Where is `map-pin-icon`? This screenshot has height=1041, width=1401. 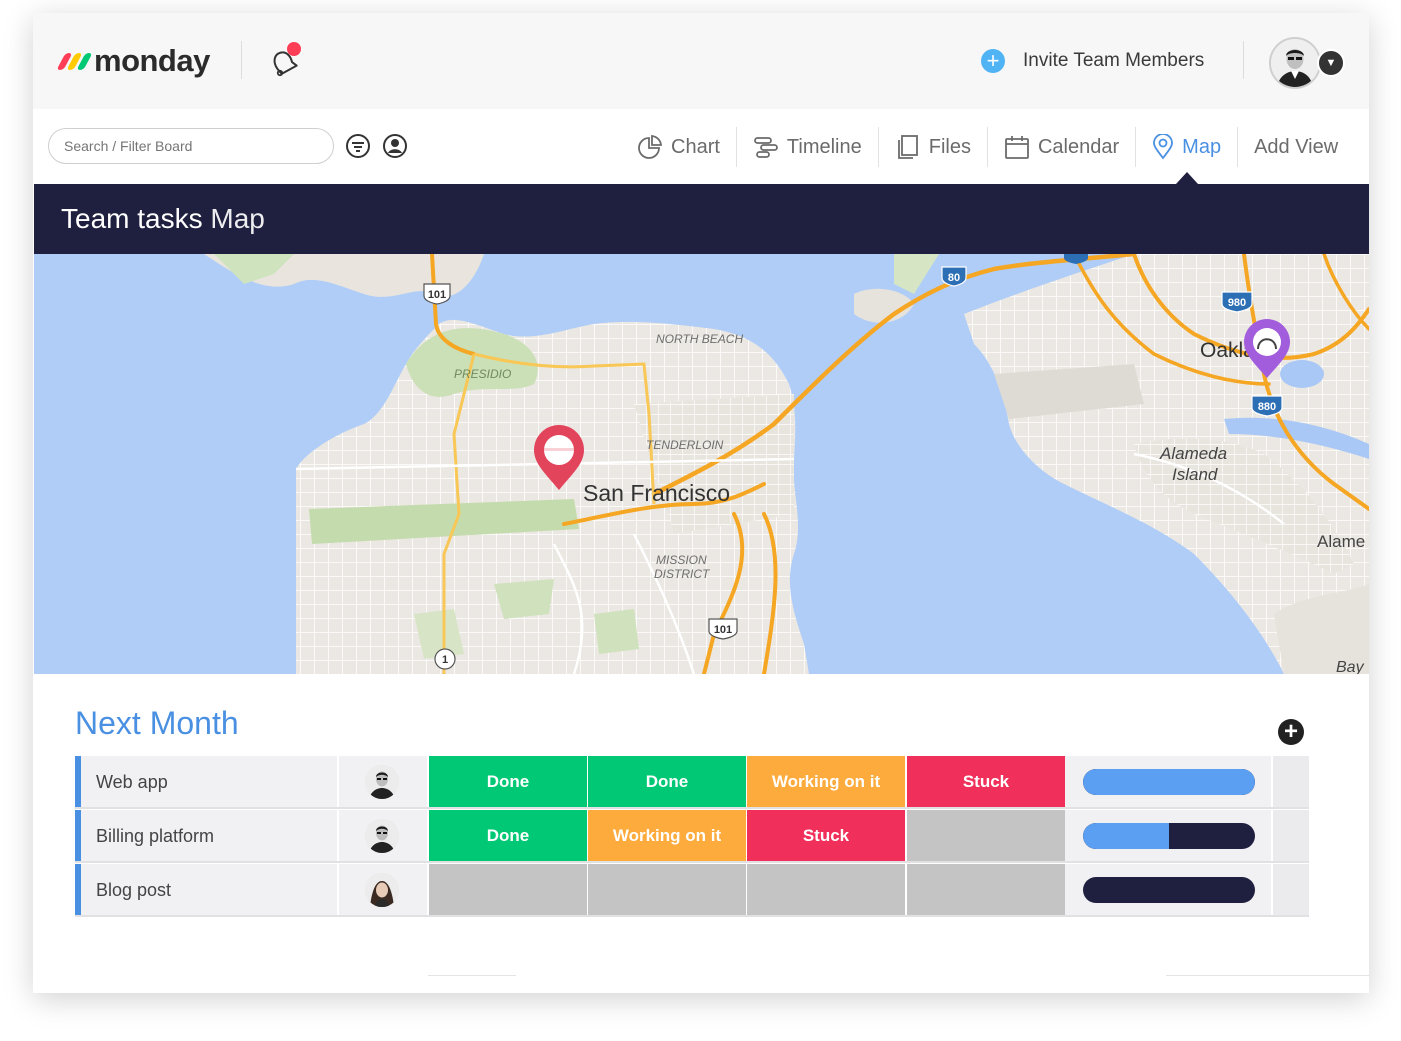
map-pin-icon is located at coordinates (1163, 147).